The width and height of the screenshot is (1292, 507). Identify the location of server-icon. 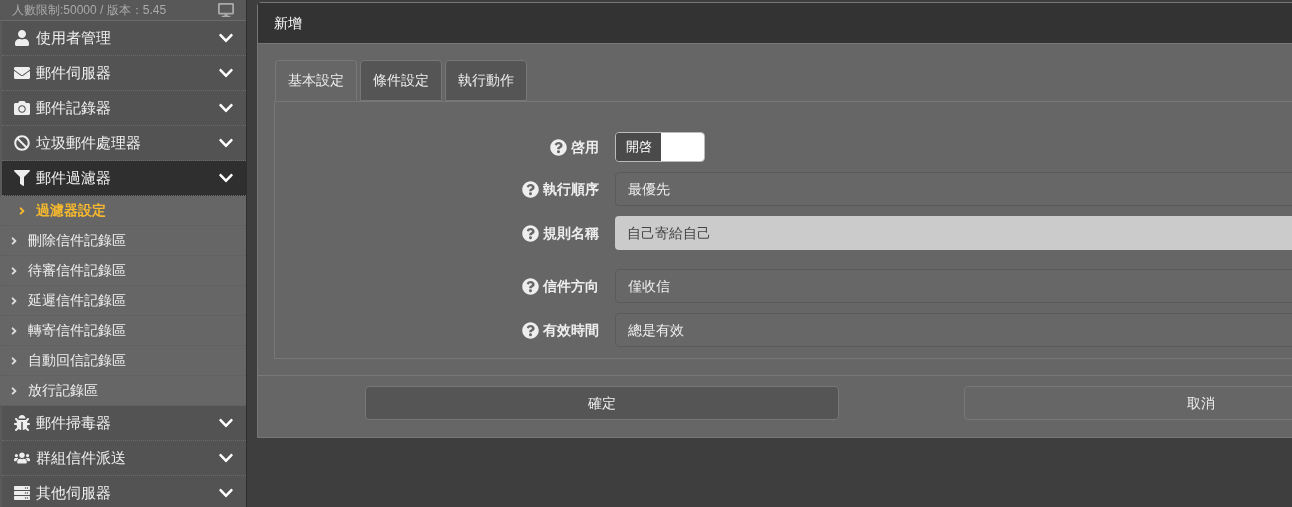
(22, 493).